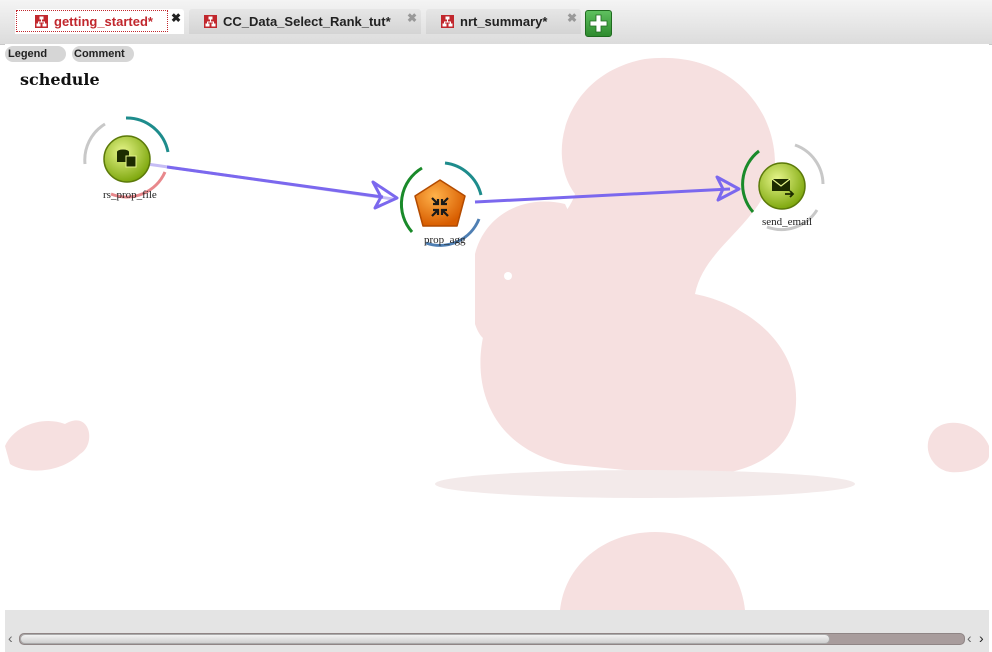 The image size is (992, 652). I want to click on tab-label: getting_started*, so click(103, 21).